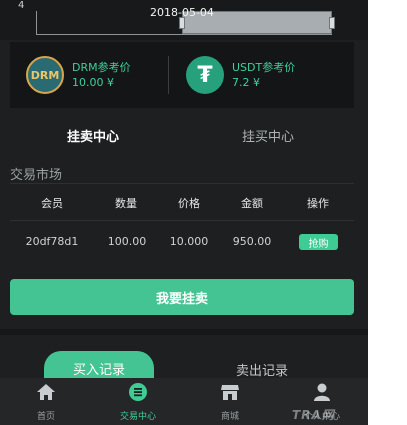  I want to click on tab-sell-records: 卖出记录, so click(262, 369).